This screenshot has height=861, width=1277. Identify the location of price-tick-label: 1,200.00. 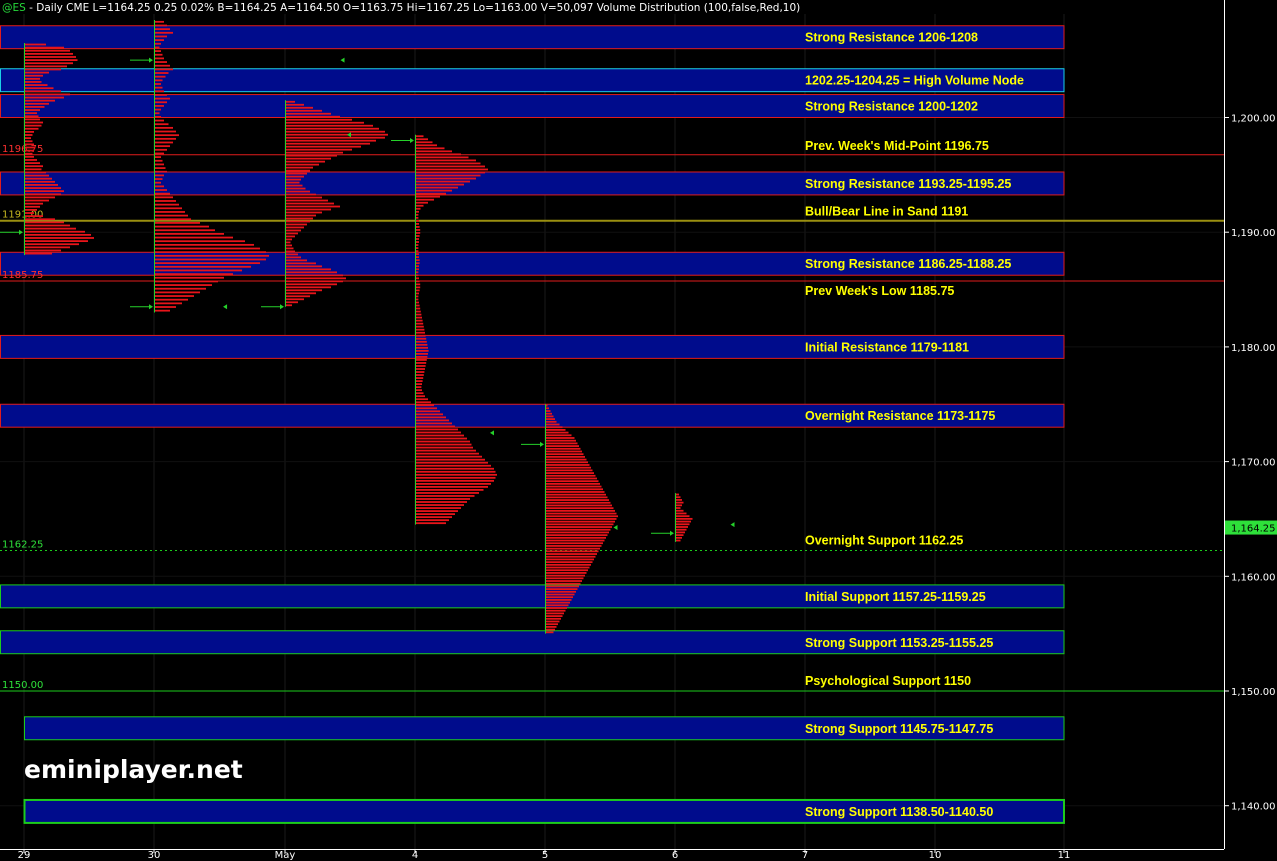
(1253, 119).